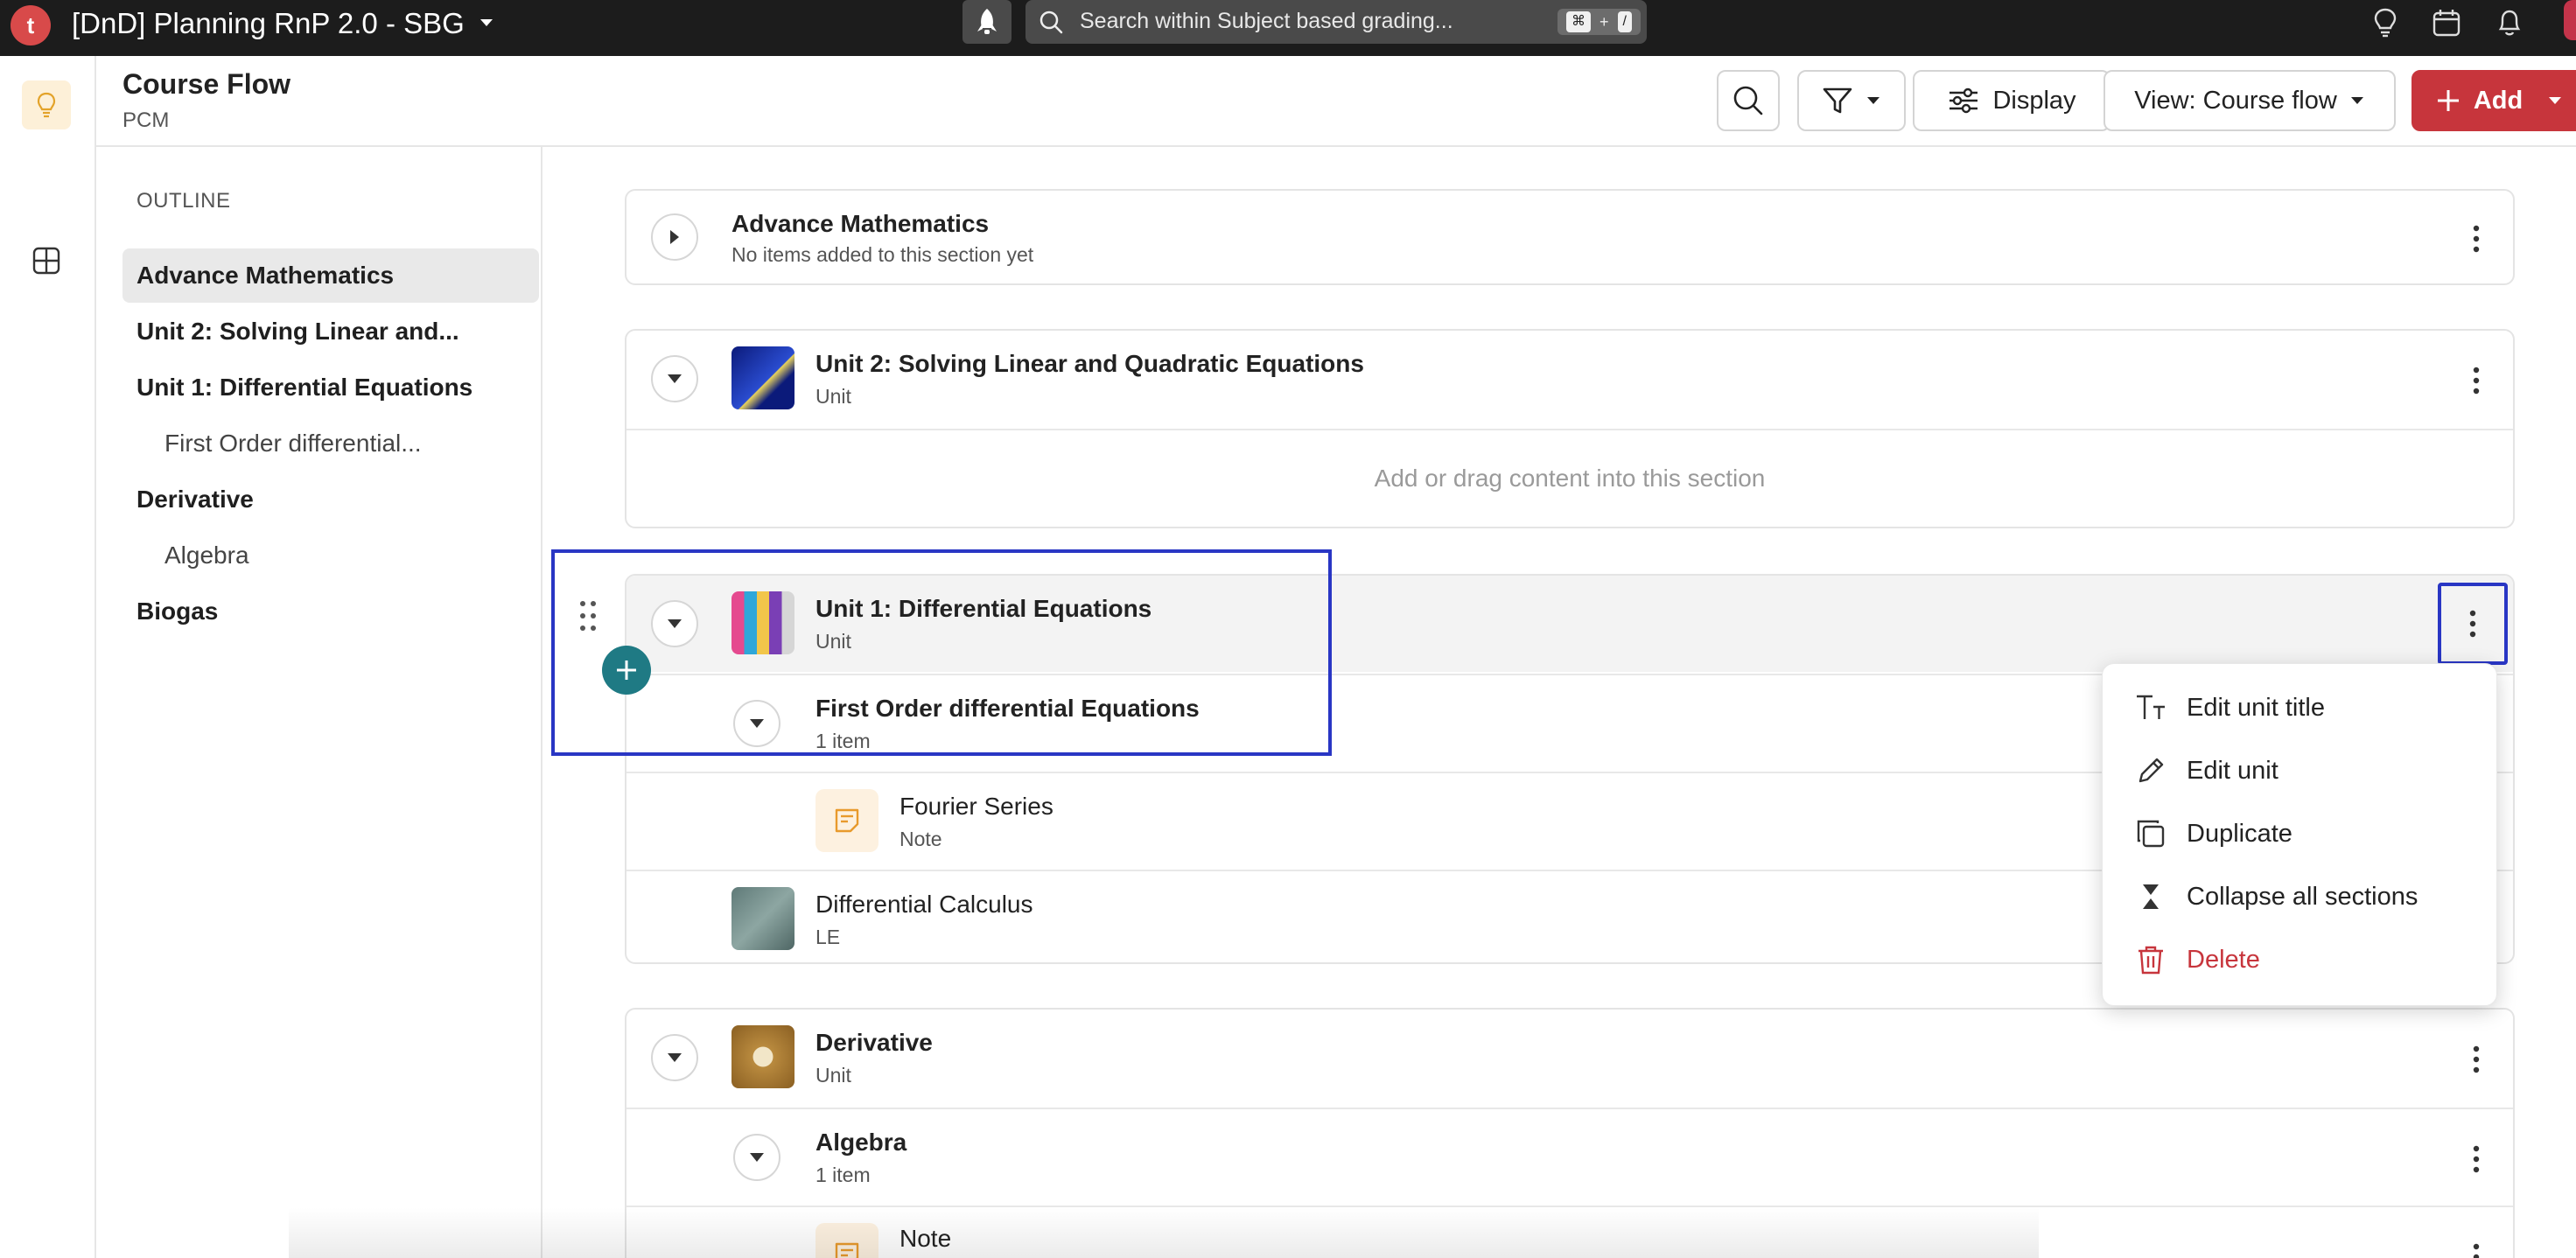  I want to click on menu-item-label: Edit unit title, so click(2256, 708).